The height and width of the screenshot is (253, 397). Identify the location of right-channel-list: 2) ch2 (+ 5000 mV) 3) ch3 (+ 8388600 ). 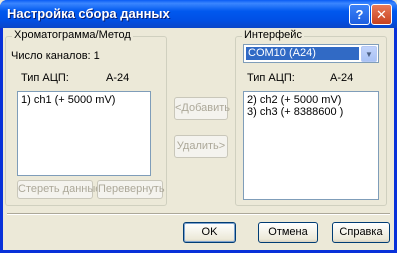
(311, 145).